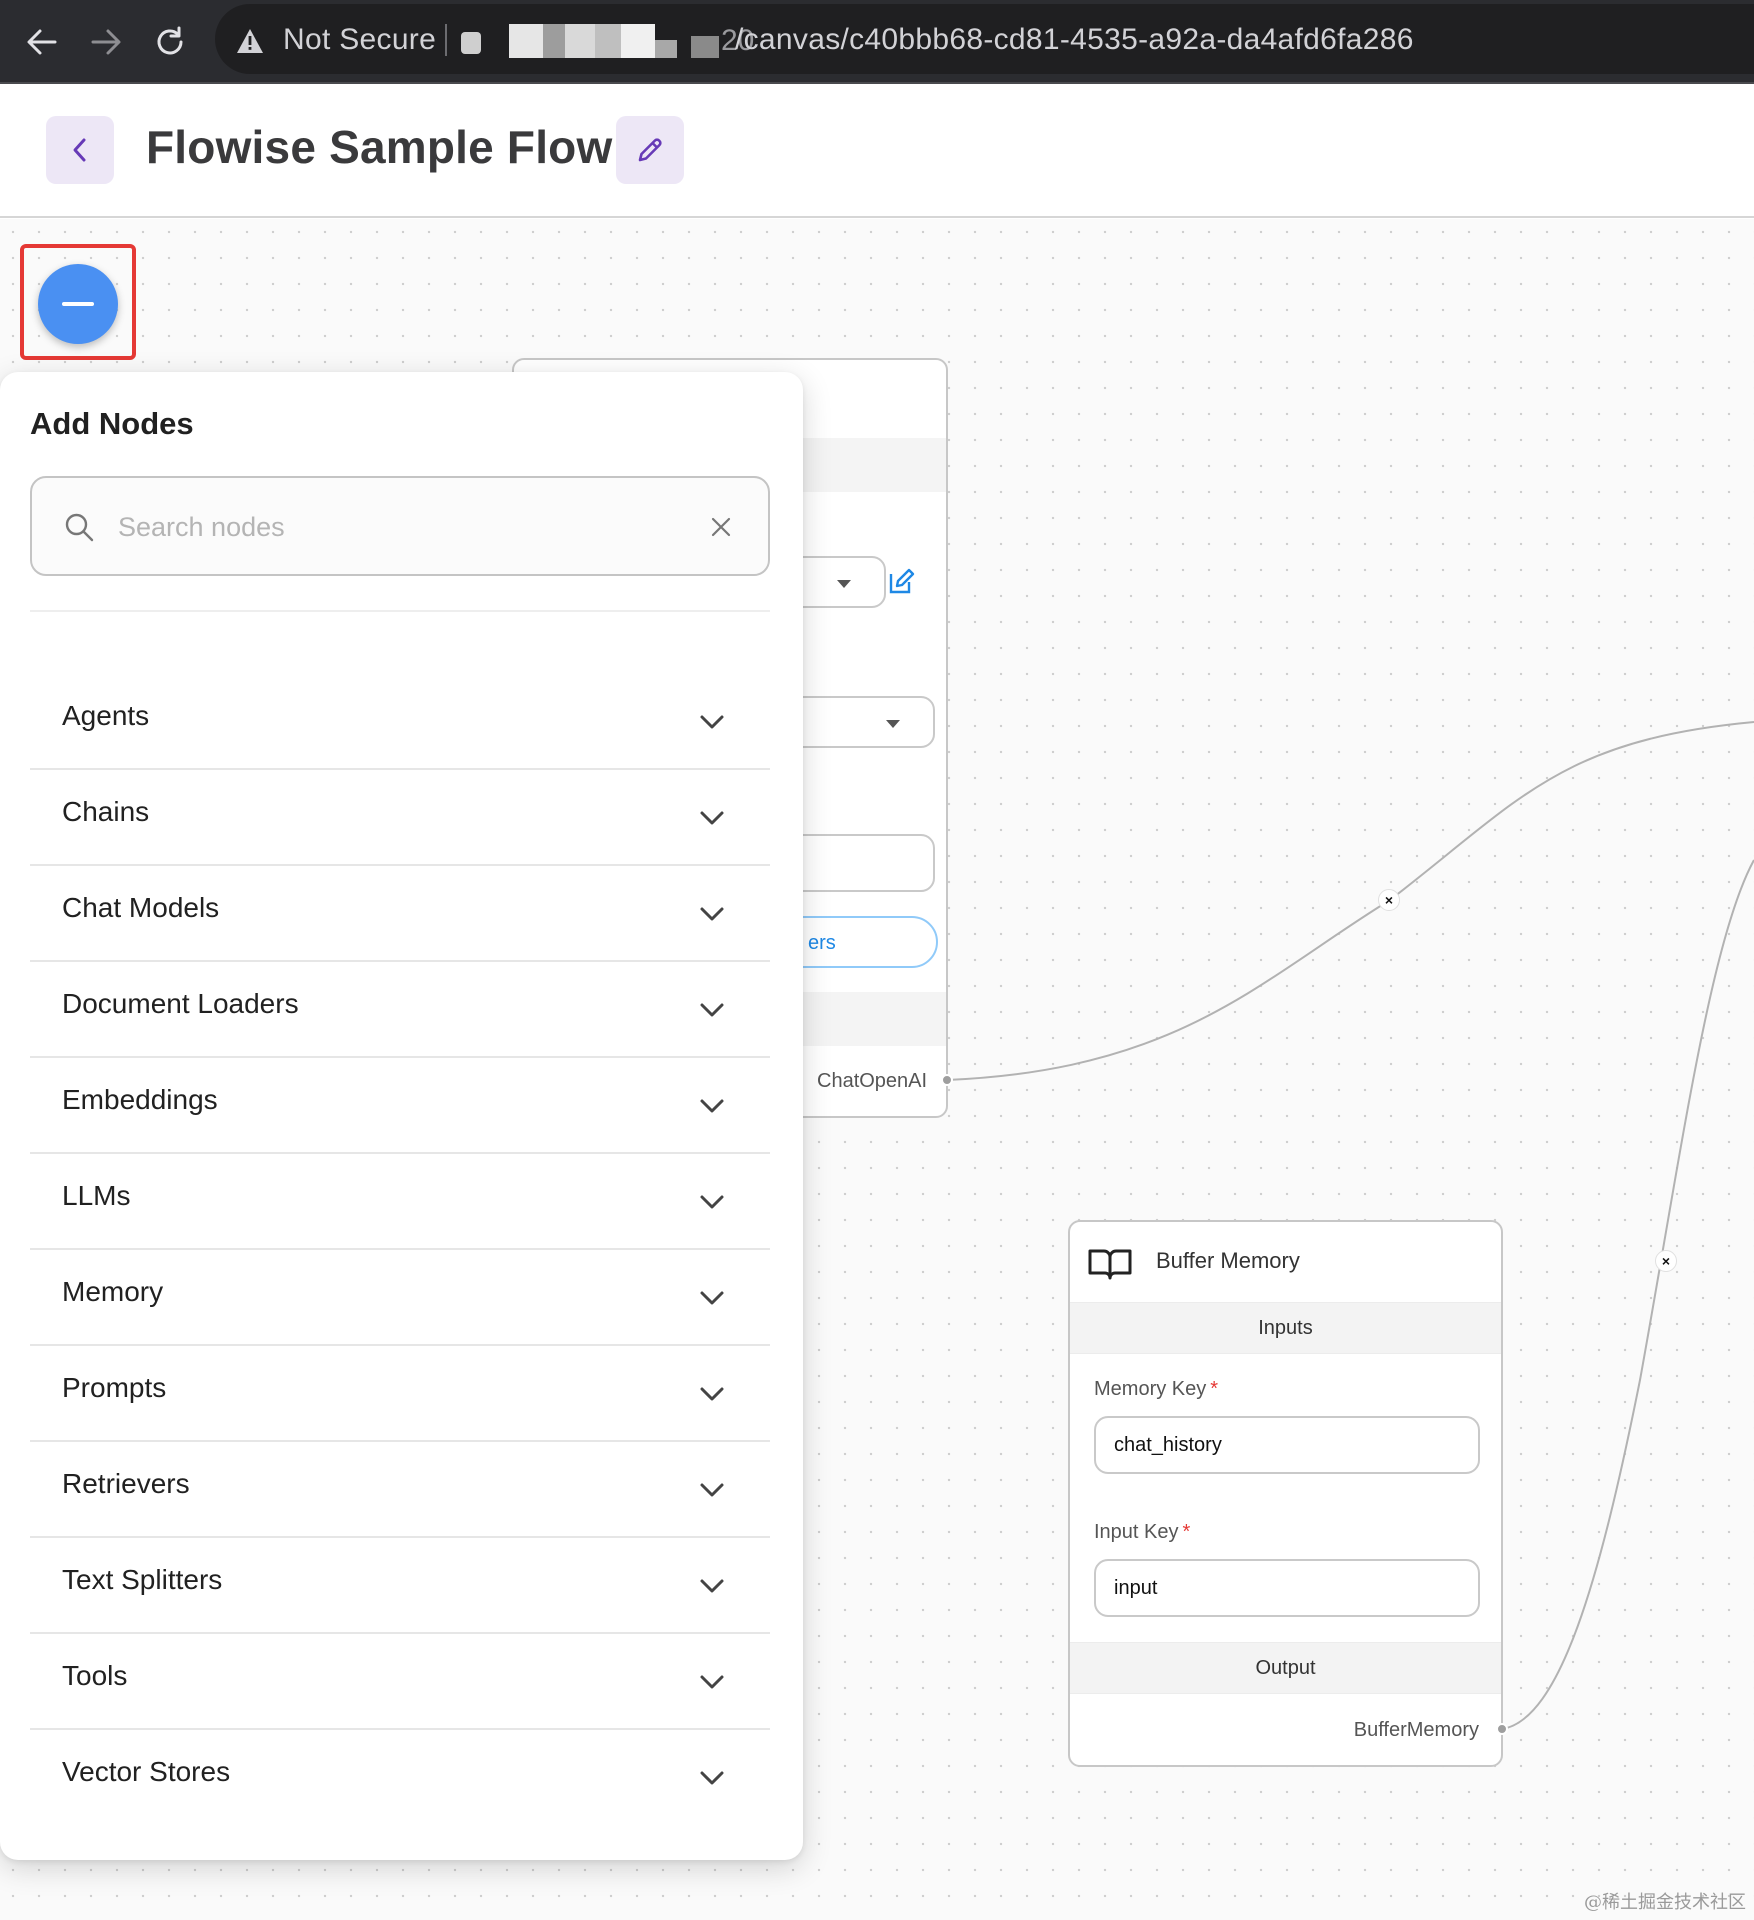  Describe the element at coordinates (95, 1675) in the screenshot. I see `category-label: Tools` at that location.